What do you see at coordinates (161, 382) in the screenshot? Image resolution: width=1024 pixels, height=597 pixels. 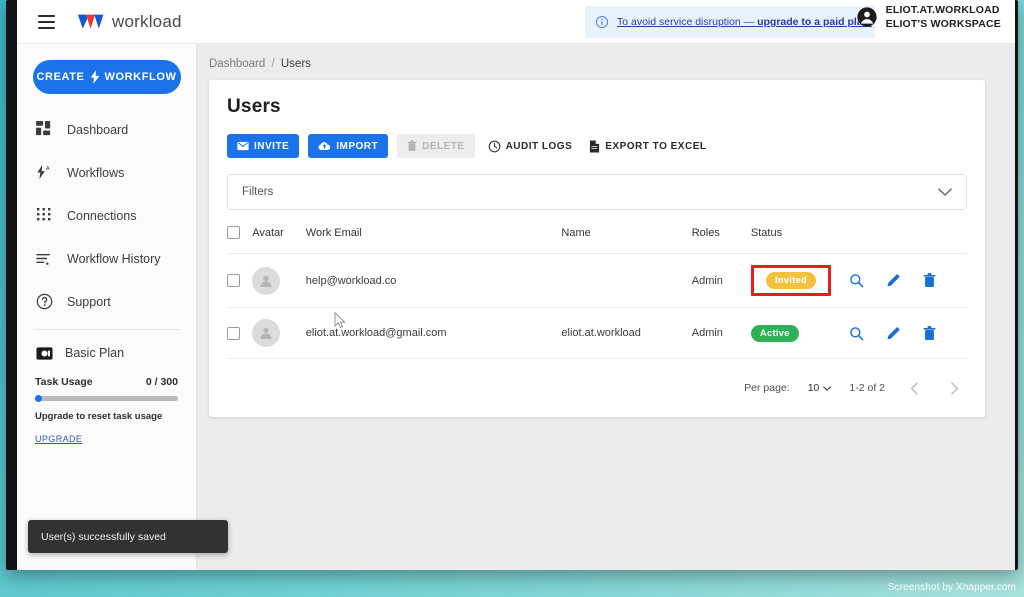 I see `task-usage-value: 0 / 300` at bounding box center [161, 382].